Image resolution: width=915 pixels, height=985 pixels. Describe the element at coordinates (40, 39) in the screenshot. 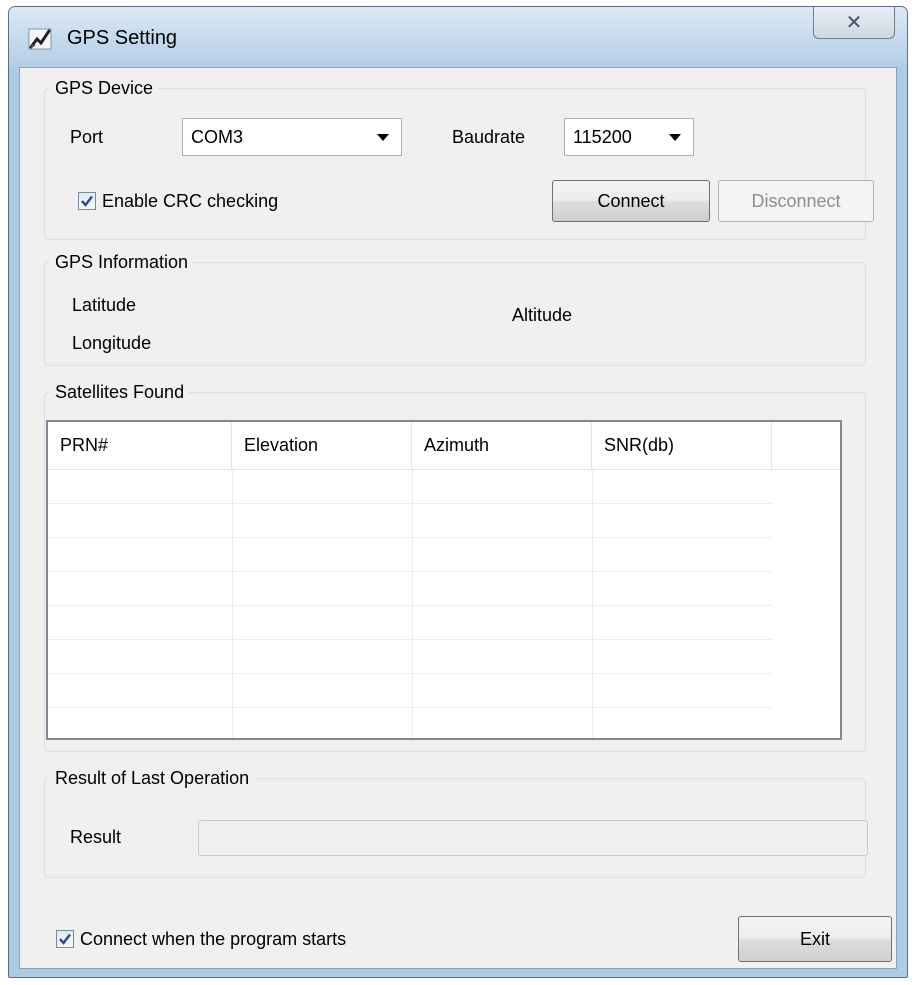

I see `app-icon` at that location.